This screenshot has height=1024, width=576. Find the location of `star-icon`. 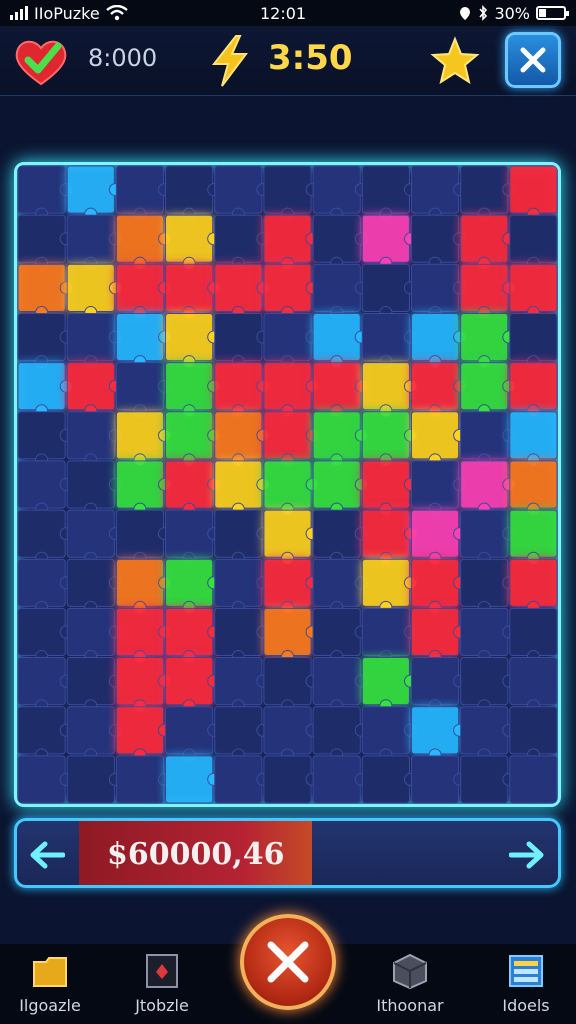

star-icon is located at coordinates (455, 61).